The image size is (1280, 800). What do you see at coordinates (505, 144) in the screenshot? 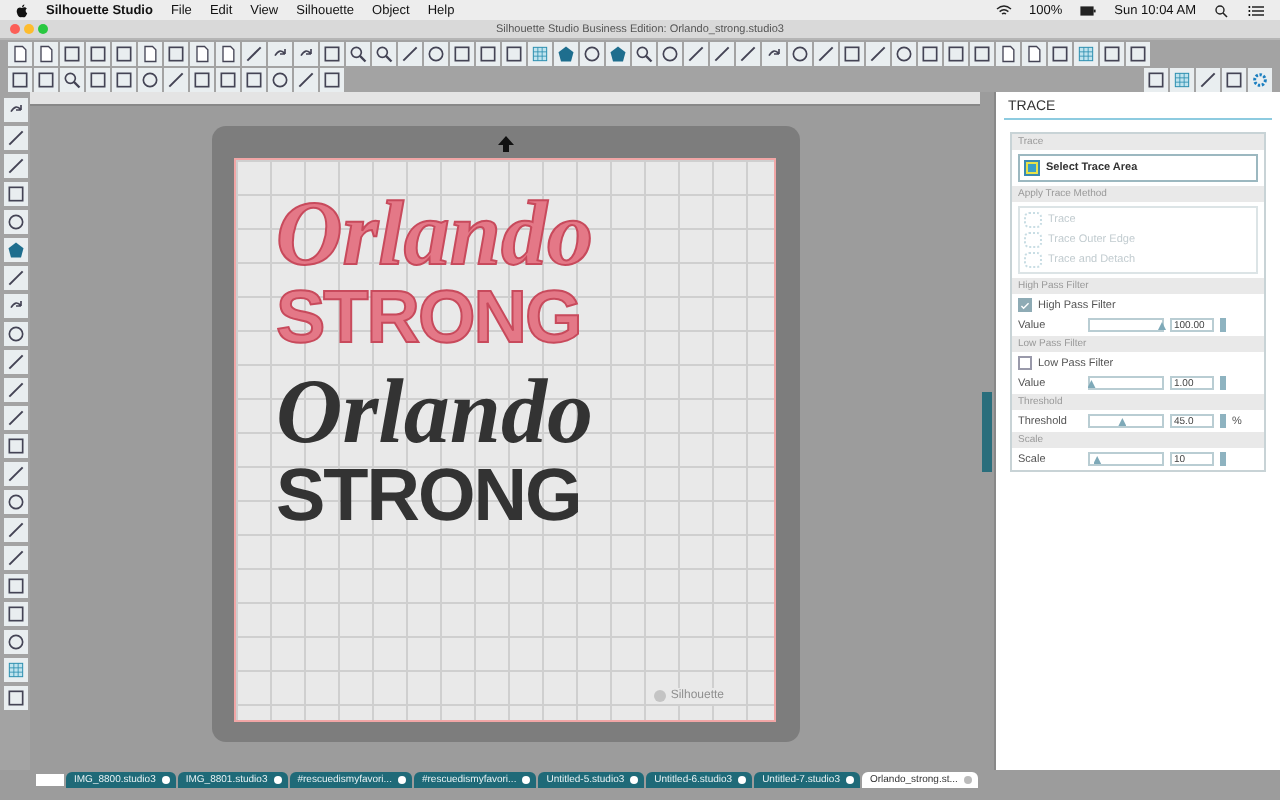
I see `up-arrow-icon` at bounding box center [505, 144].